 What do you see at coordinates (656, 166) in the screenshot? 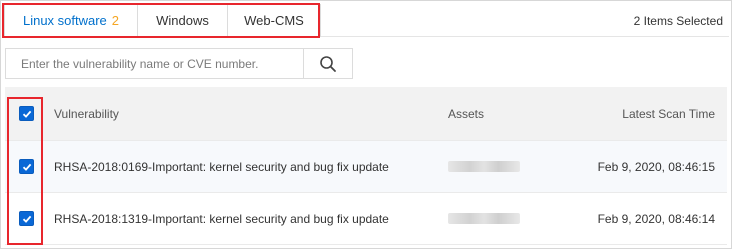
I see `scan-time: Feb 9, 2020, 08:46:15` at bounding box center [656, 166].